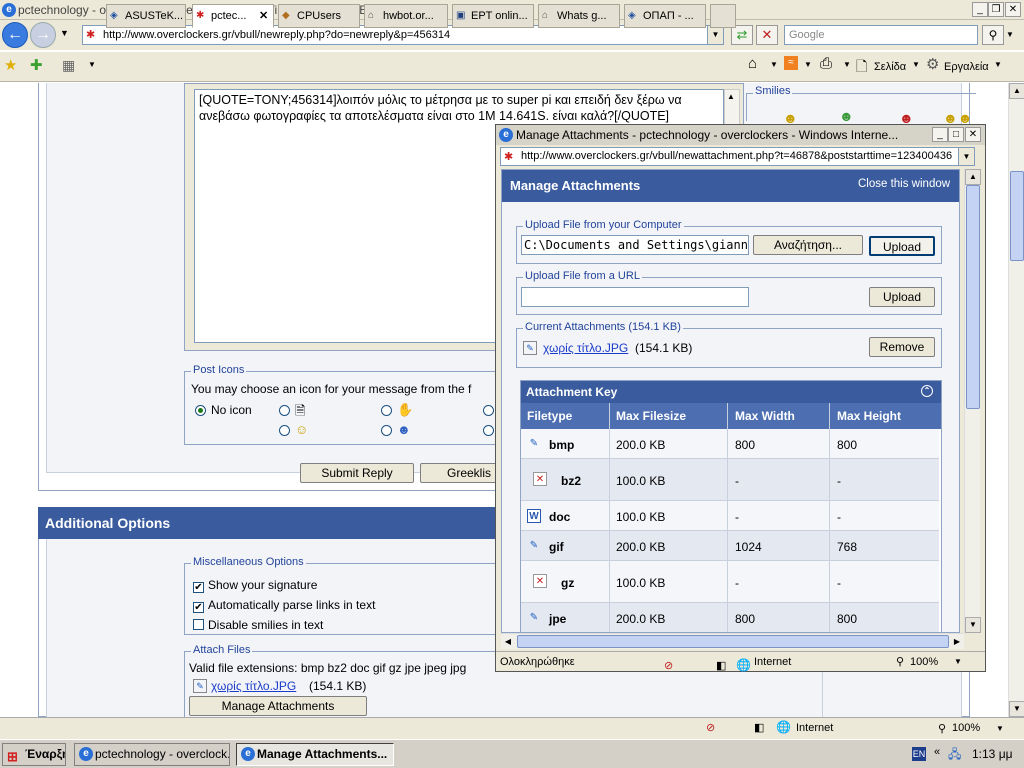 The height and width of the screenshot is (768, 1024). Describe the element at coordinates (319, 16) in the screenshot. I see `tab-cpusers: ◆ CPUsers` at that location.